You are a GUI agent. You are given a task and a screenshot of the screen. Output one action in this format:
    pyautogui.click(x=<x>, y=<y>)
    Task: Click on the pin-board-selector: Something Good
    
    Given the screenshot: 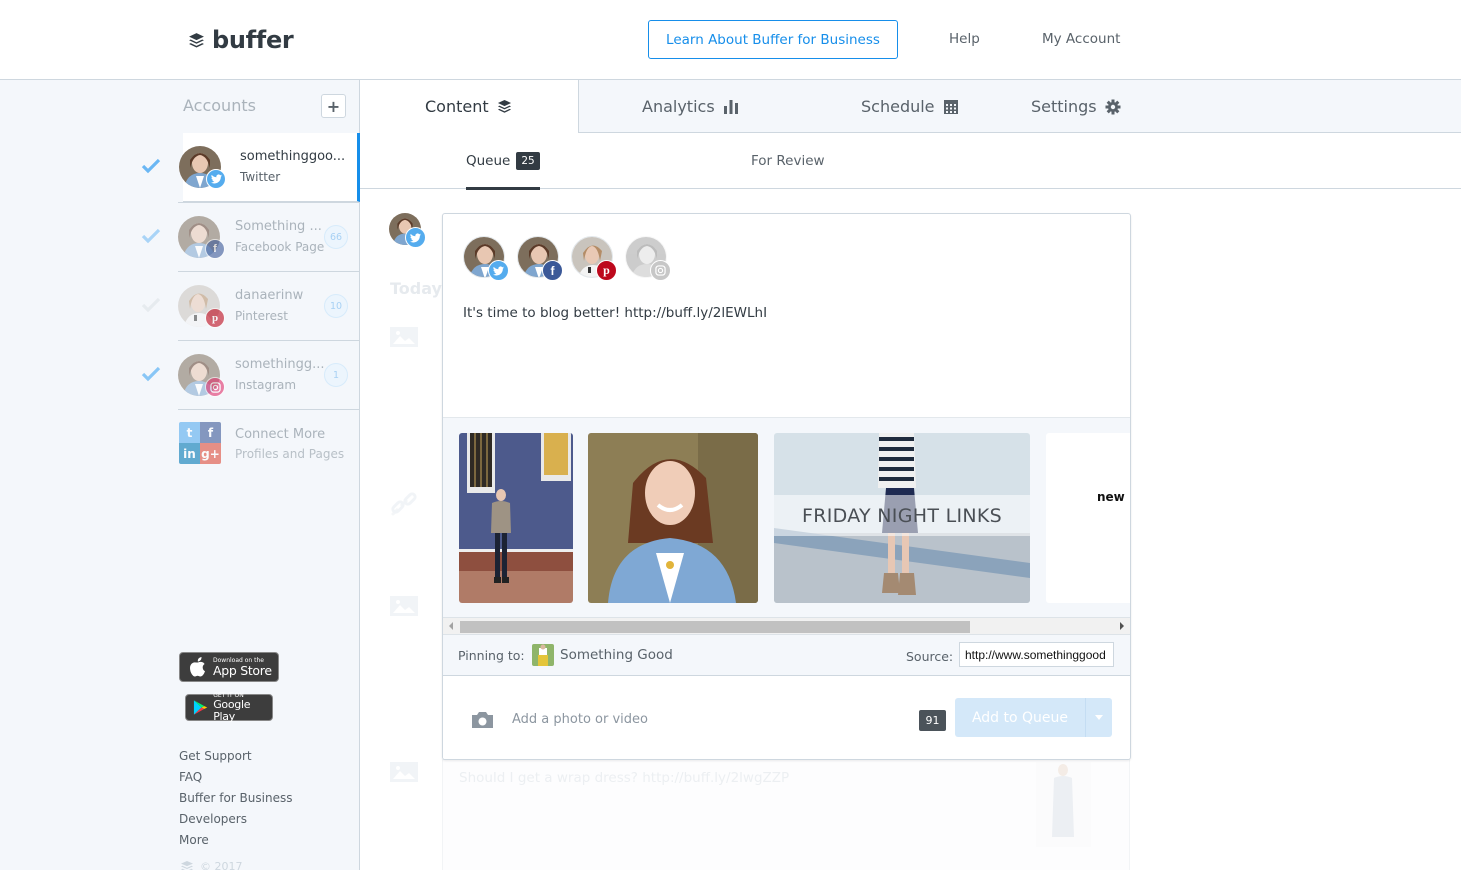 What is the action you would take?
    pyautogui.click(x=616, y=655)
    